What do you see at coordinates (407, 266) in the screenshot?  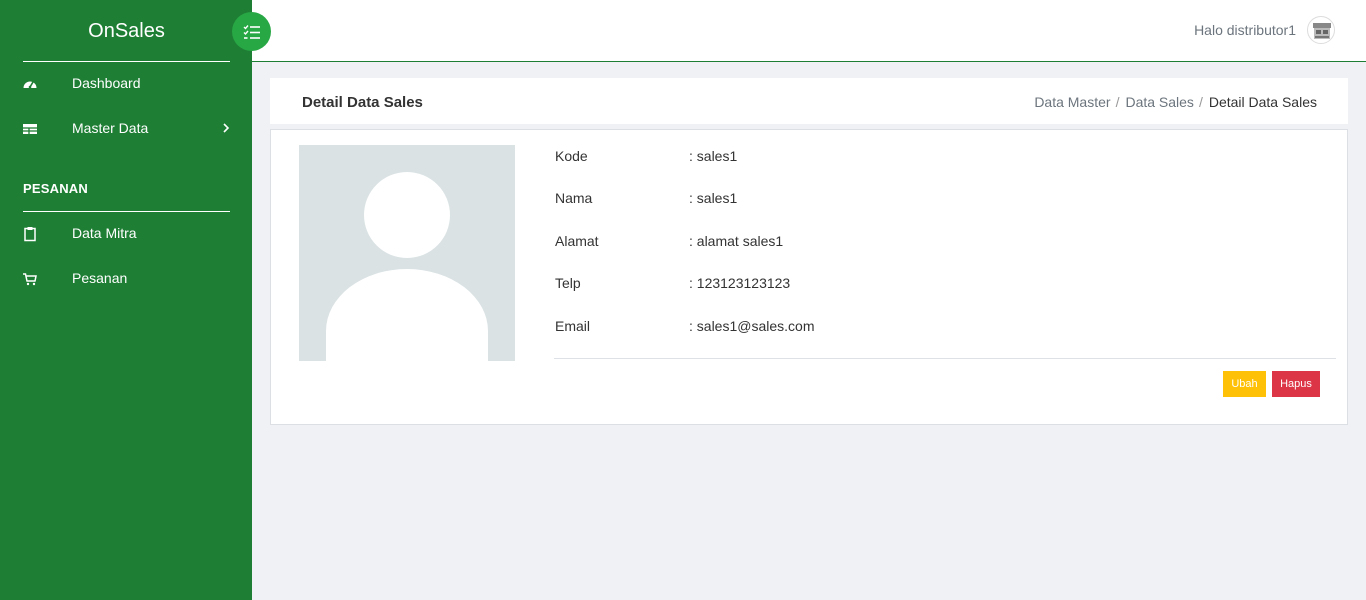 I see `user-silhouette-icon` at bounding box center [407, 266].